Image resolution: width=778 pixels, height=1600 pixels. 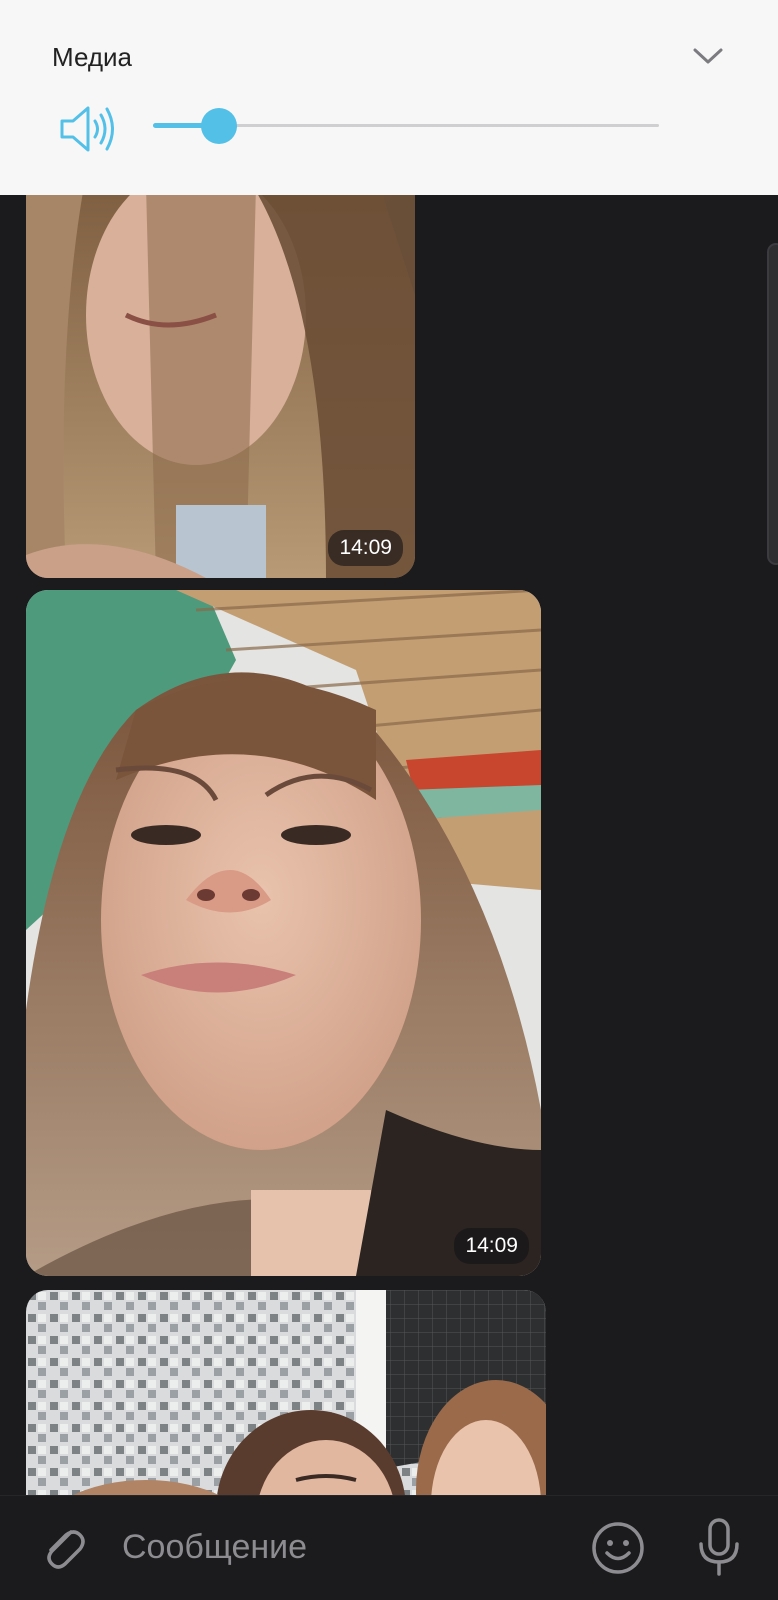 I want to click on paperclip-icon, so click(x=66, y=1549).